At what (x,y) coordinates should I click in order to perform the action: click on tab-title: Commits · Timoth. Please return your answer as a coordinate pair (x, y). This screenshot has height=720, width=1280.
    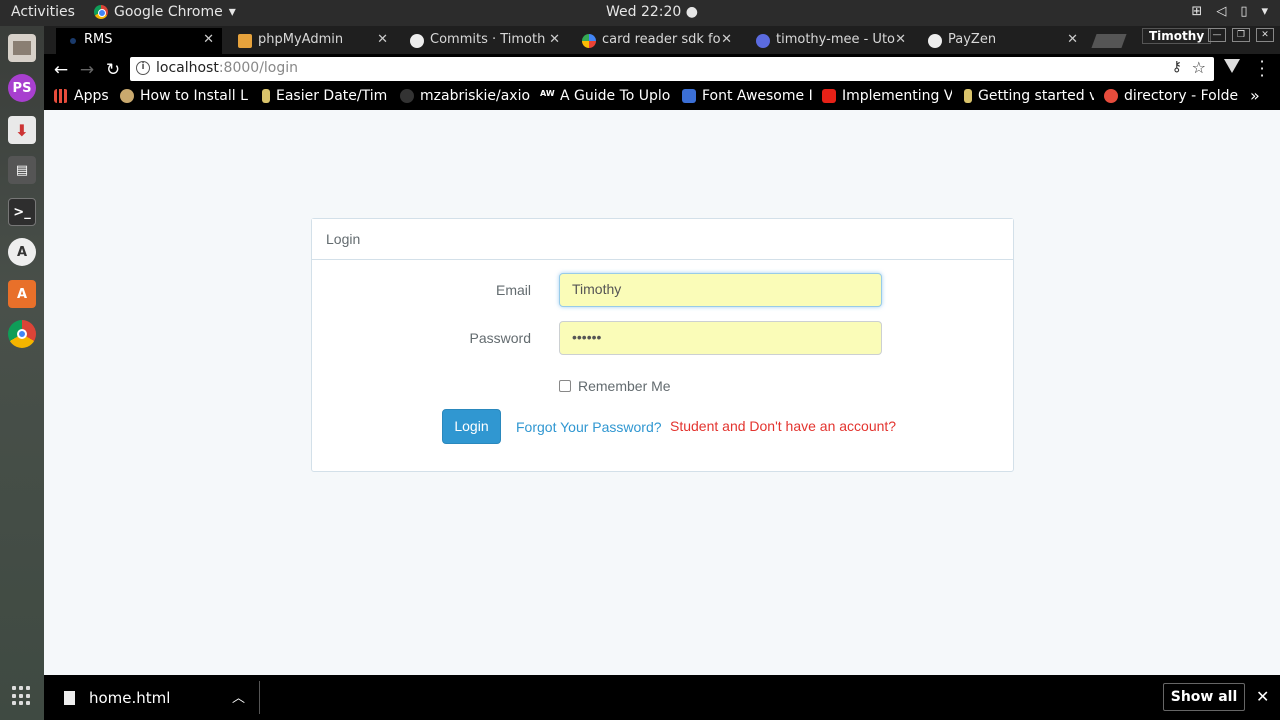
    Looking at the image, I should click on (488, 39).